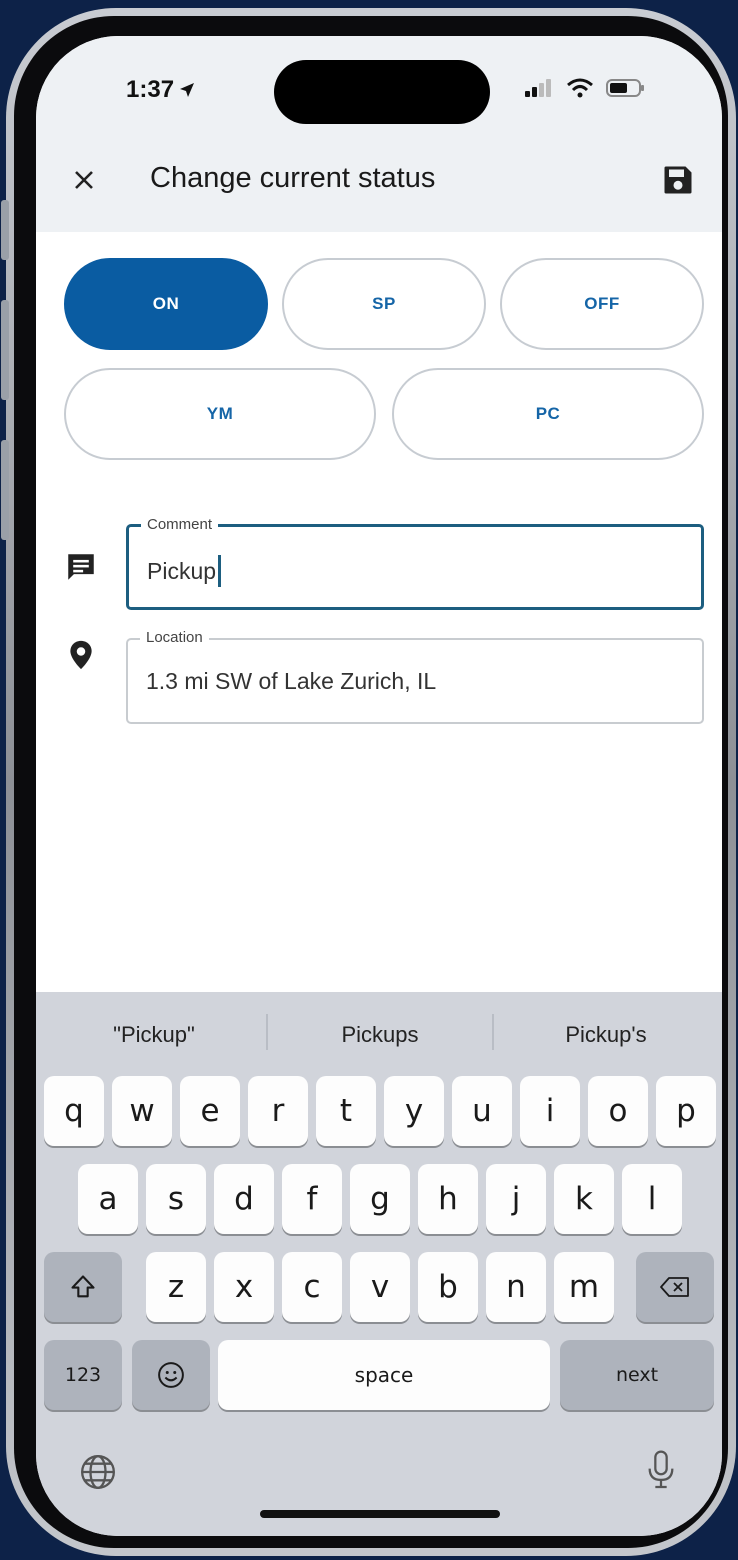 The width and height of the screenshot is (738, 1560). I want to click on volume-down-button, so click(5, 490).